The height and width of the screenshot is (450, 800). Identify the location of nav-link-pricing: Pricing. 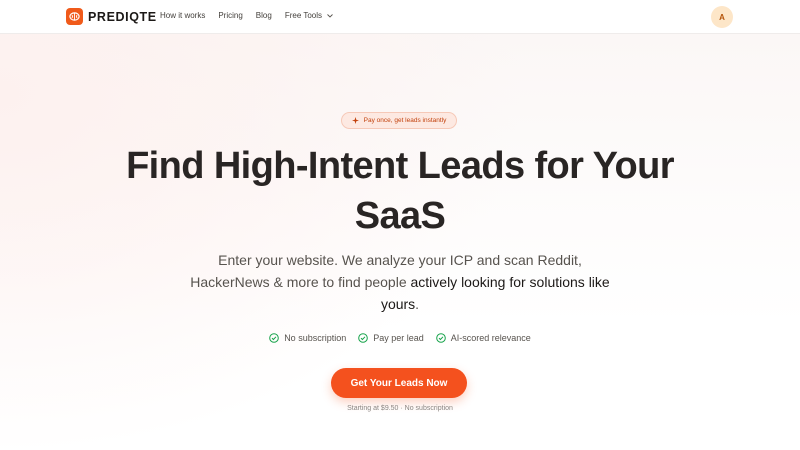
(230, 15).